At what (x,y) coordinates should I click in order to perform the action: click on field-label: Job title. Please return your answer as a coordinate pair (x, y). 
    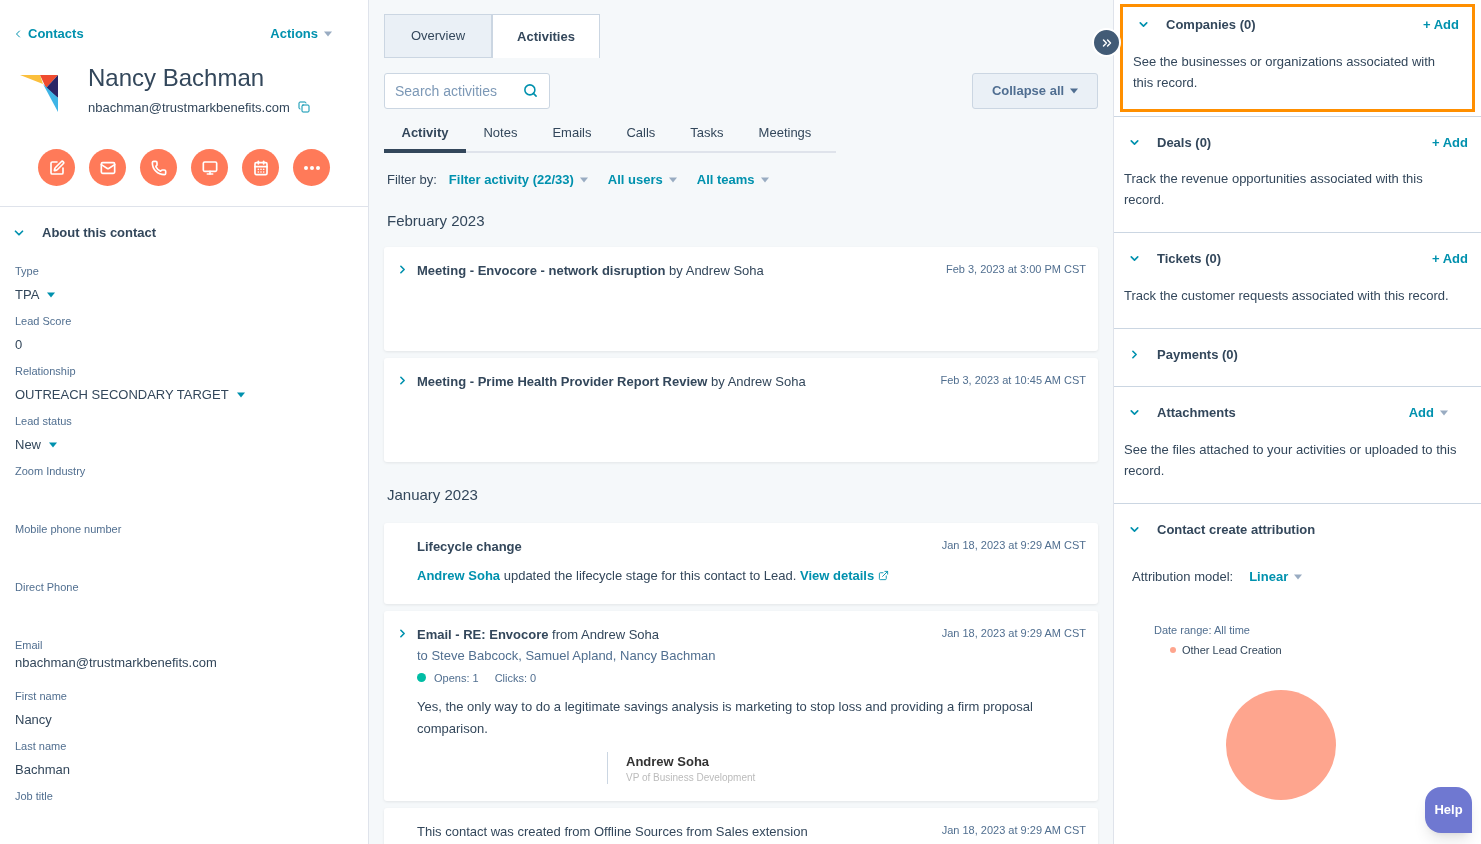
    Looking at the image, I should click on (34, 796).